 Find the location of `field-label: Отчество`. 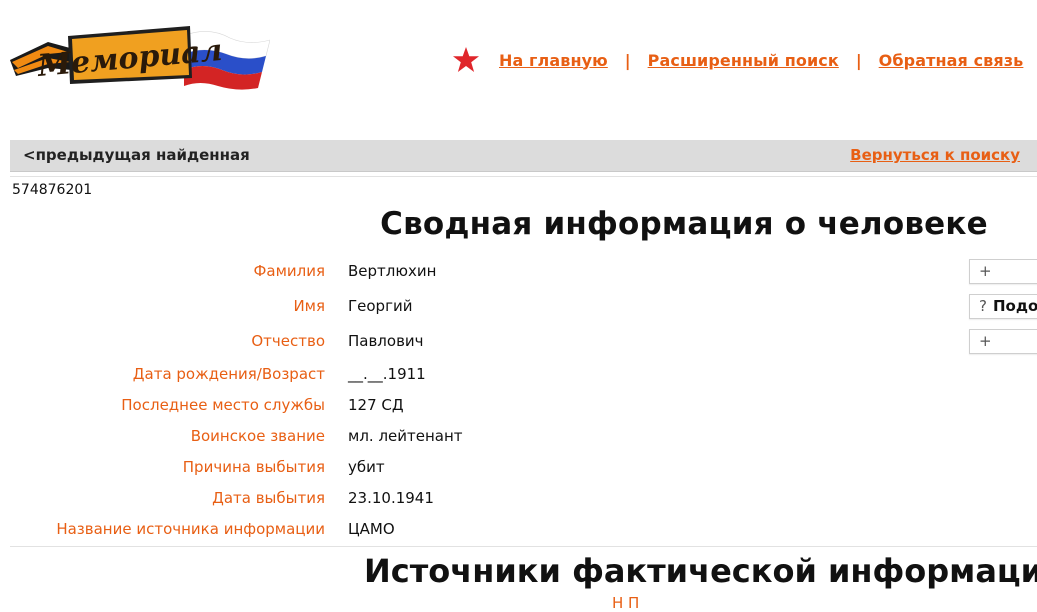

field-label: Отчество is located at coordinates (288, 341).